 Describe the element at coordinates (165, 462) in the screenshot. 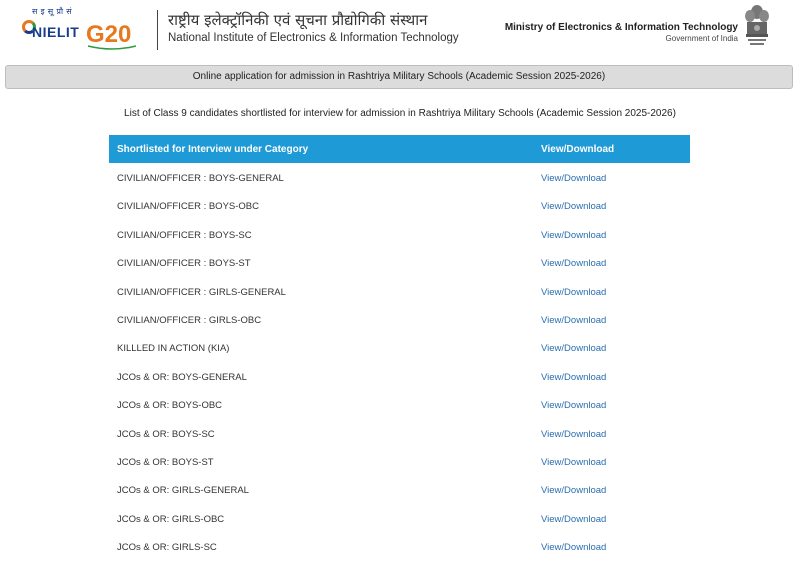

I see `category-cell: JCOs & OR: BOYS-ST` at that location.